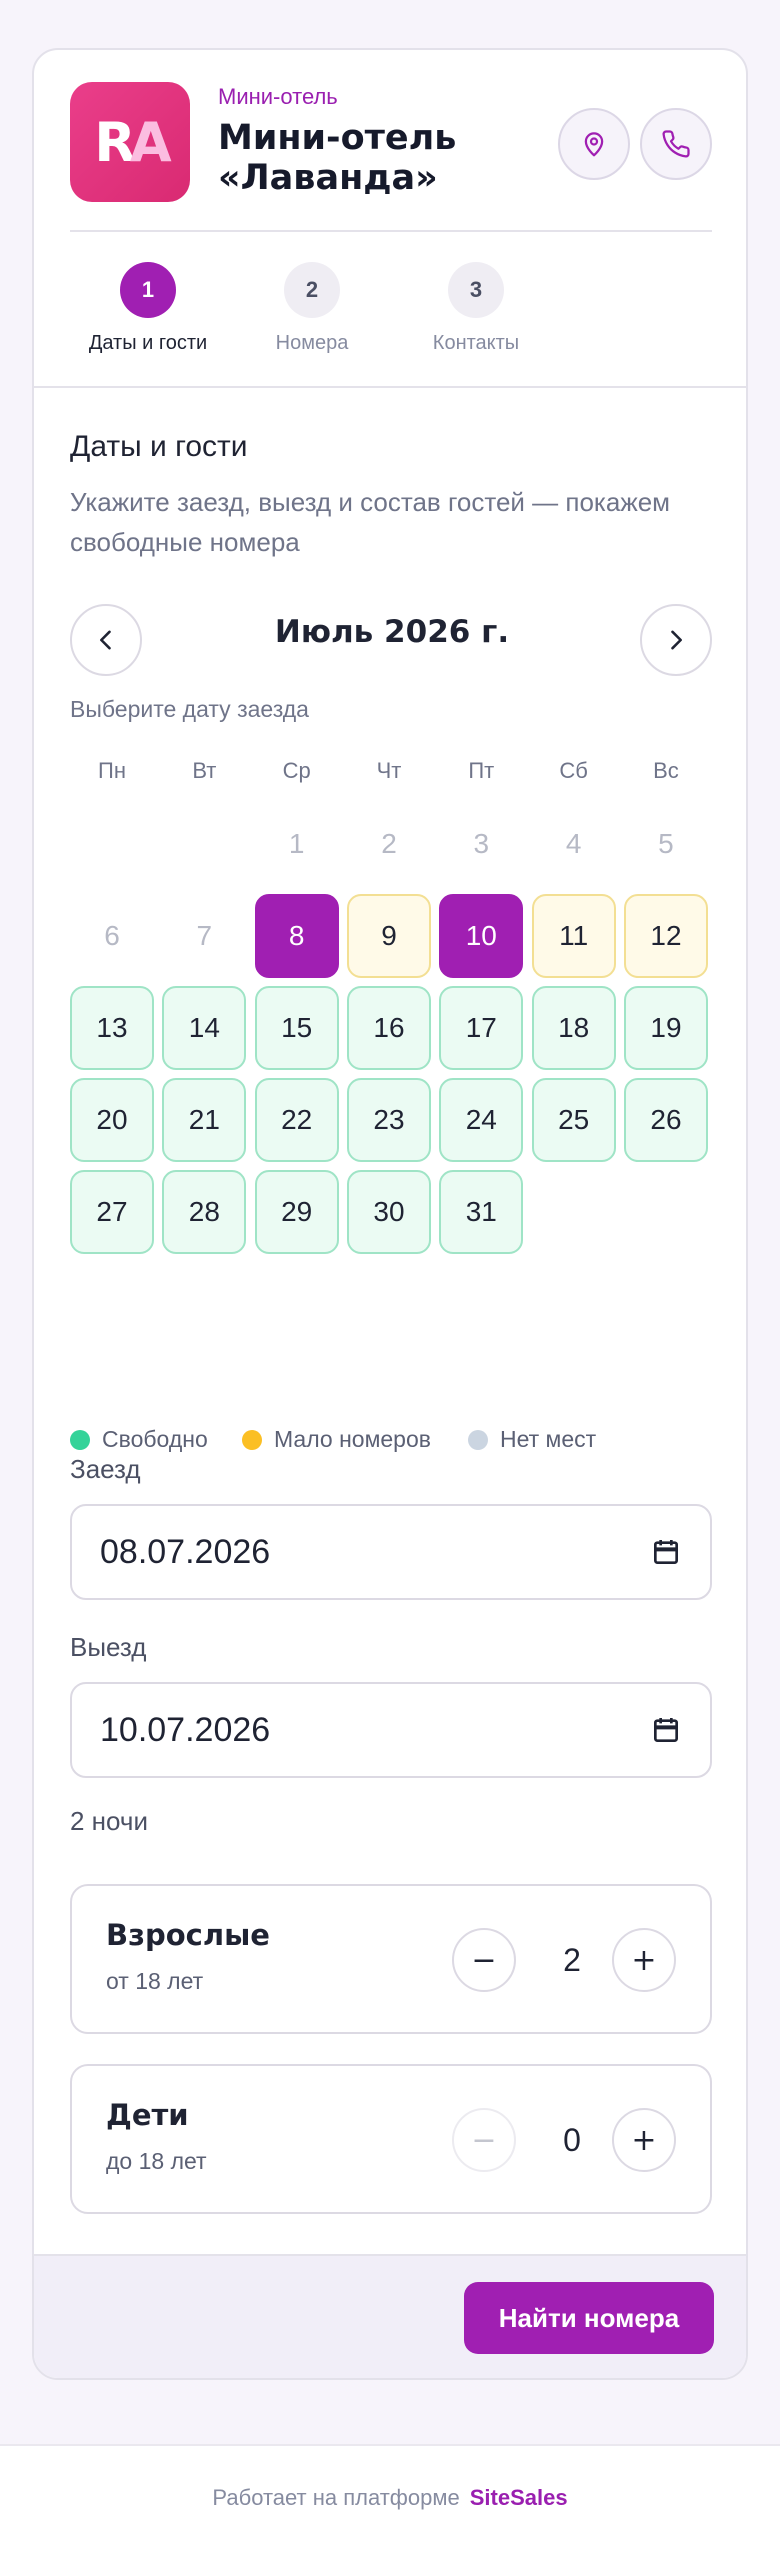 Image resolution: width=780 pixels, height=2550 pixels. What do you see at coordinates (156, 2161) in the screenshot?
I see `children-subtitle: до 18 лет` at bounding box center [156, 2161].